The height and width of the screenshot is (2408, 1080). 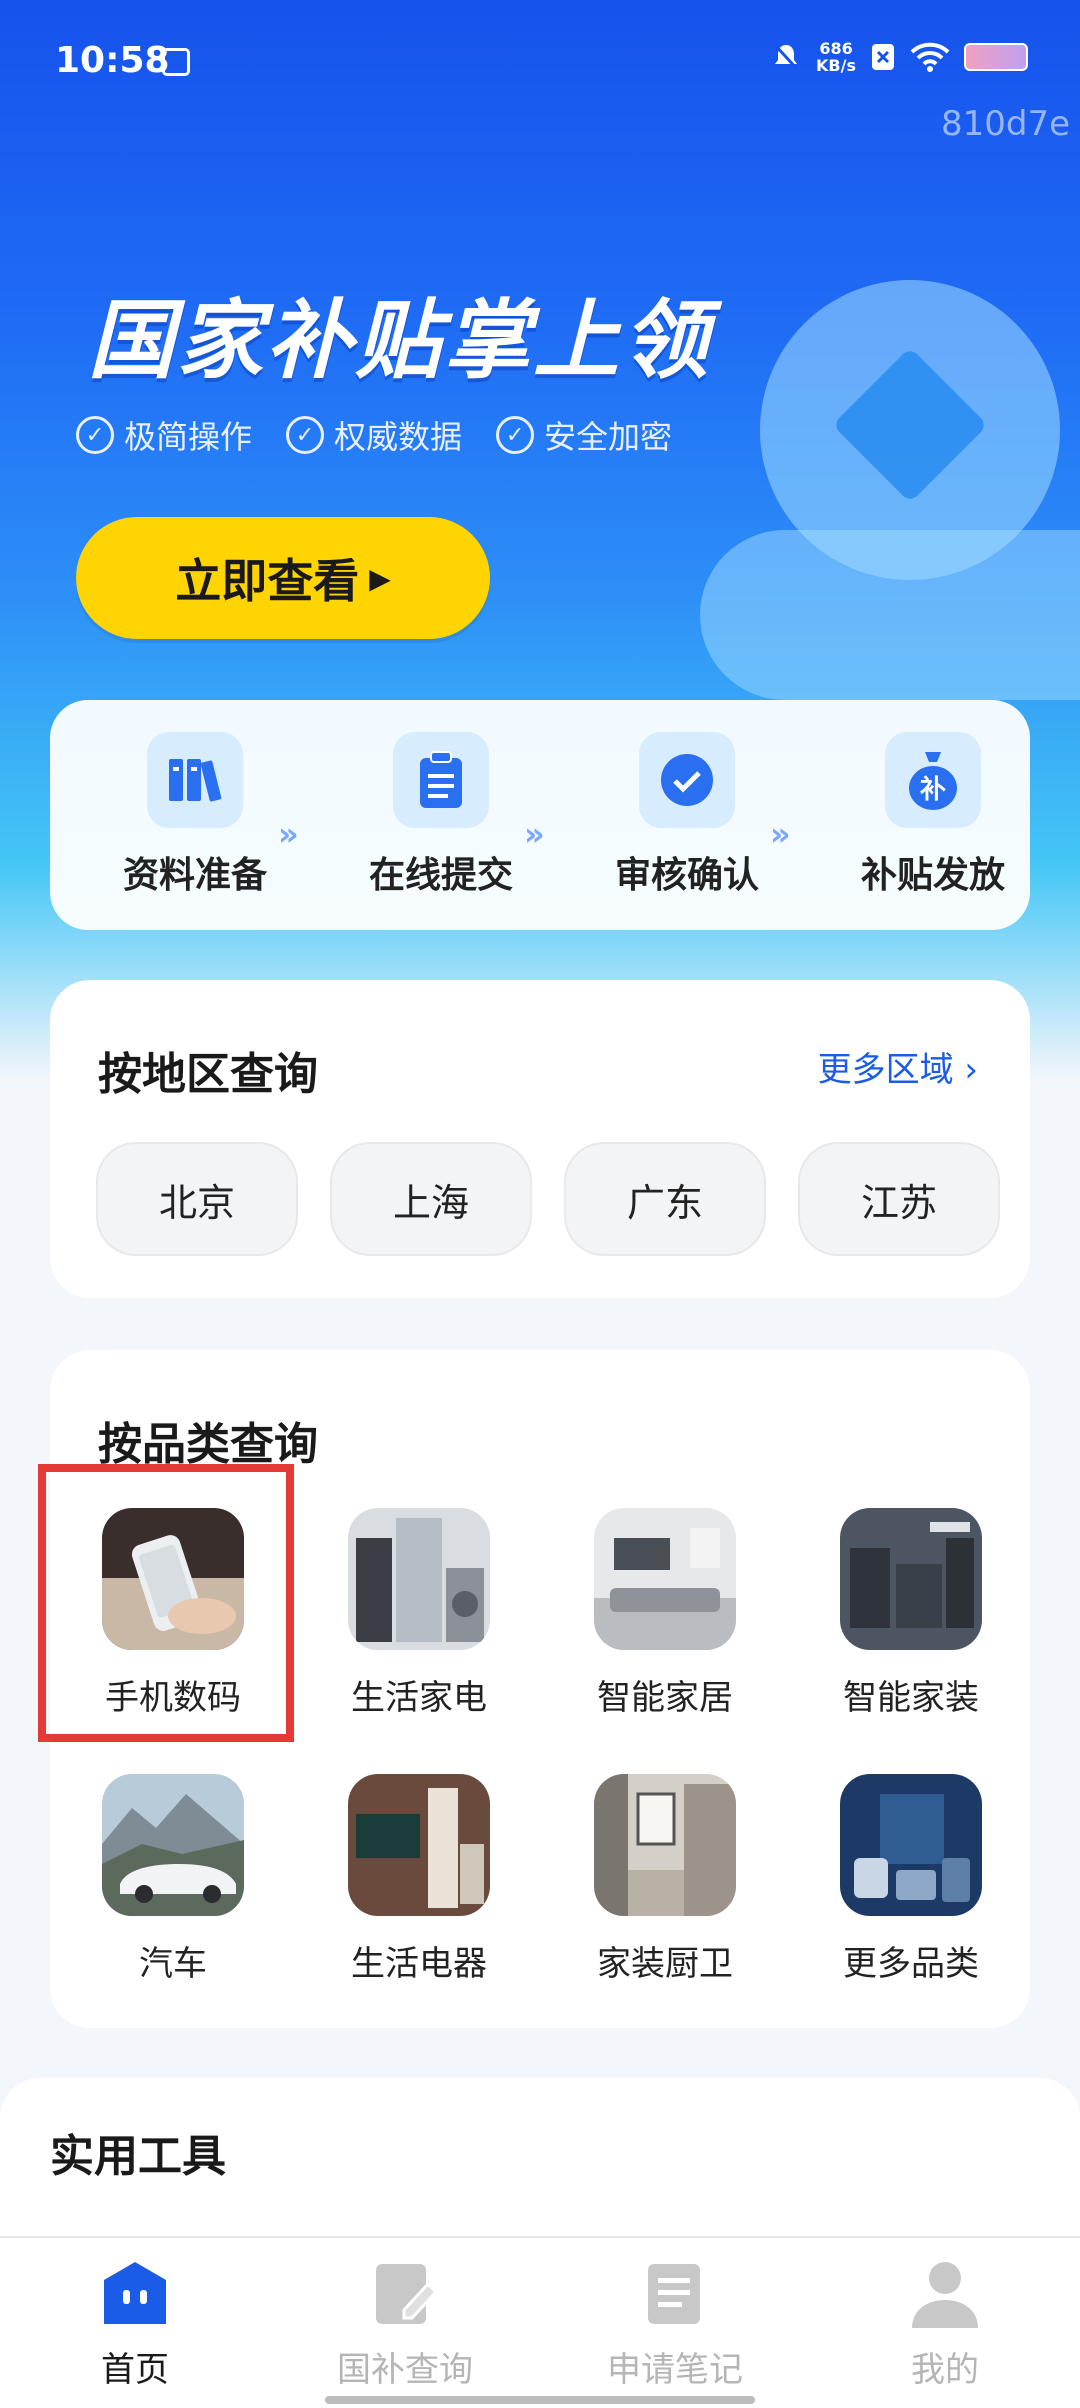 I want to click on hero-title: 国家补贴掌上领, so click(x=399, y=341).